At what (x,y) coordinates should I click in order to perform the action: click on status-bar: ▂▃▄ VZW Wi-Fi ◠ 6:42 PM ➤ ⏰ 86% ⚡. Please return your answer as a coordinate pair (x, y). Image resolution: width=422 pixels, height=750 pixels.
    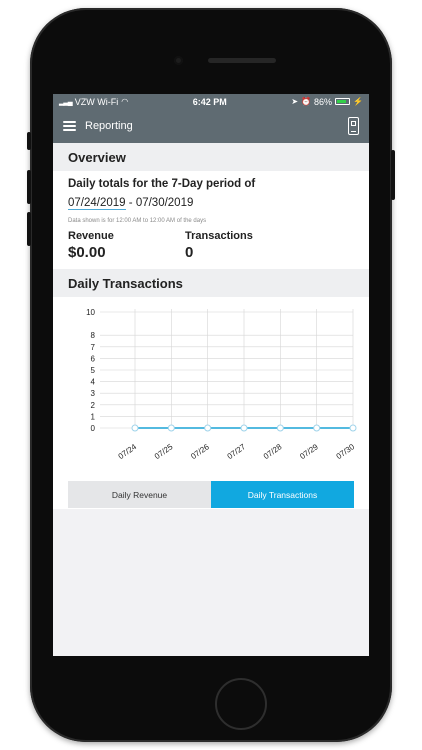
    Looking at the image, I should click on (211, 101).